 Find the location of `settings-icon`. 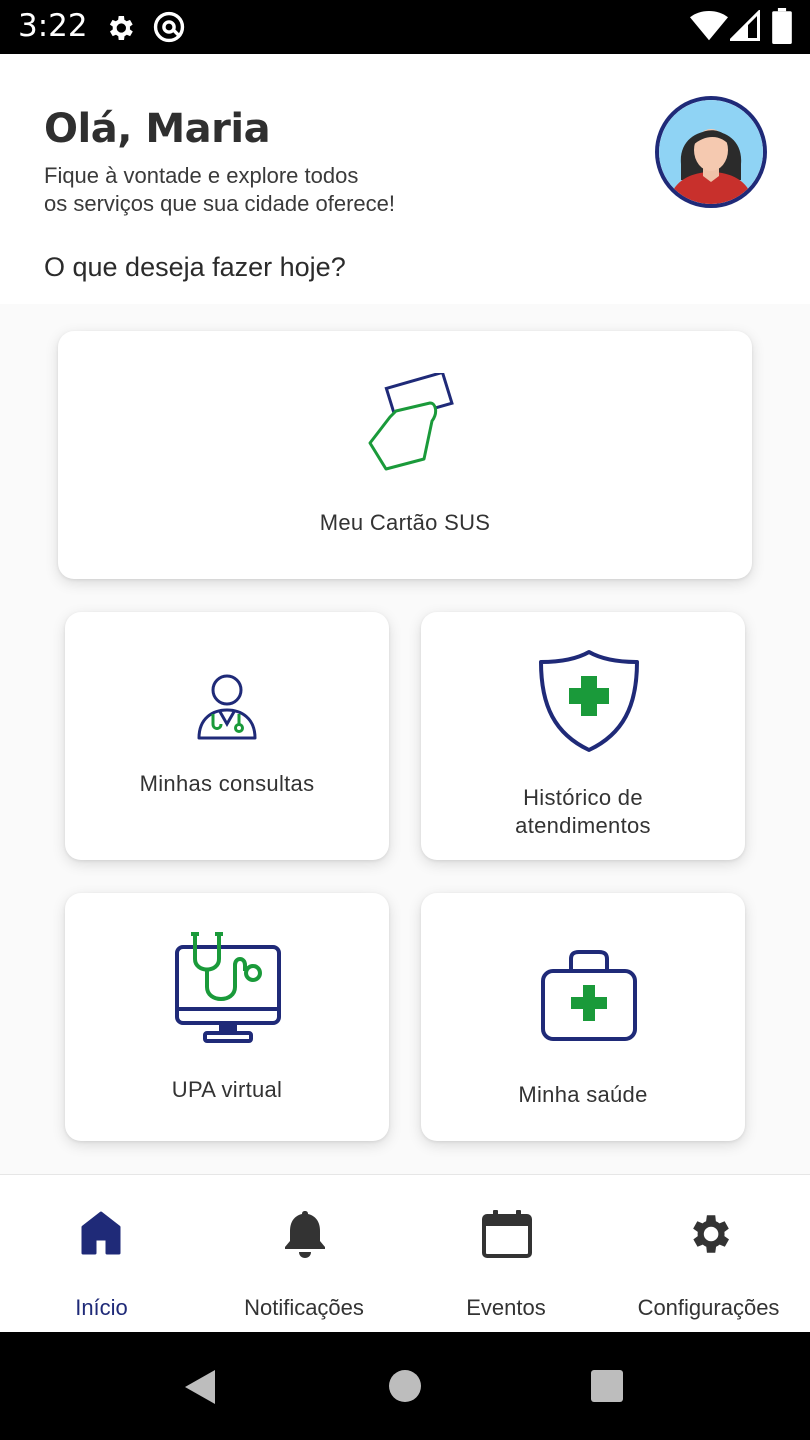

settings-icon is located at coordinates (120, 30).